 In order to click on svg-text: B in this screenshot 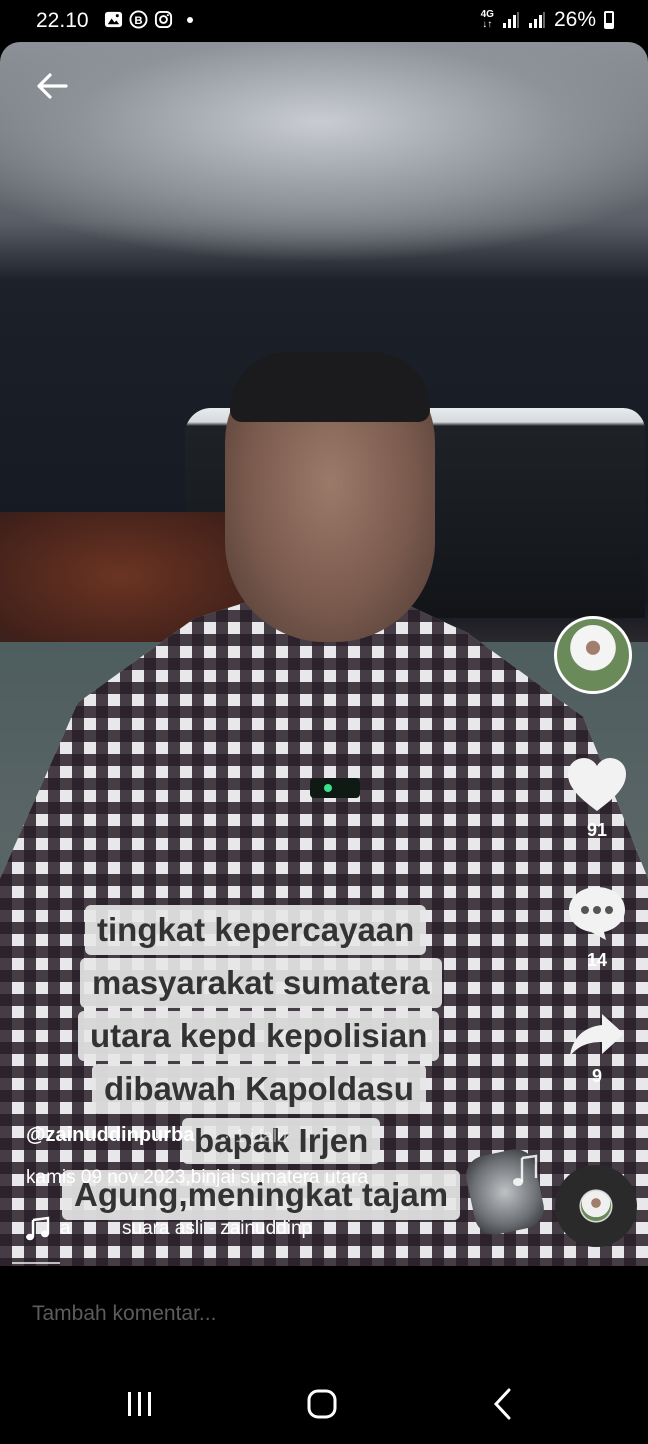, I will do `click(138, 21)`.